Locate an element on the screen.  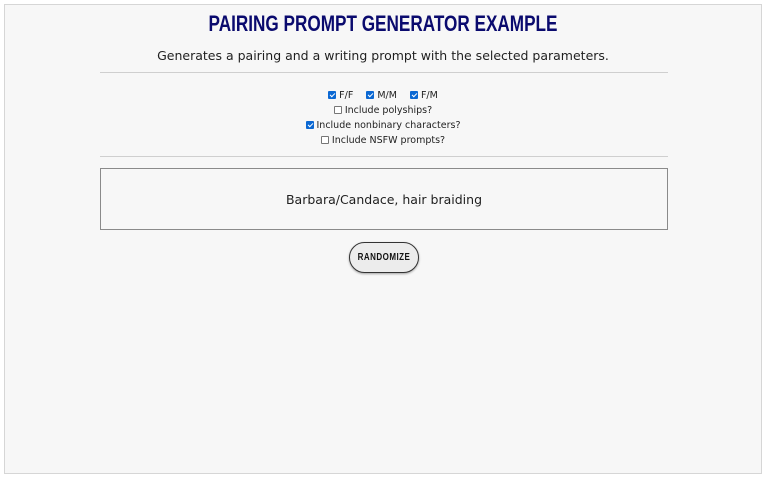
result-text: Barbara/Candace, hair braiding is located at coordinates (384, 199).